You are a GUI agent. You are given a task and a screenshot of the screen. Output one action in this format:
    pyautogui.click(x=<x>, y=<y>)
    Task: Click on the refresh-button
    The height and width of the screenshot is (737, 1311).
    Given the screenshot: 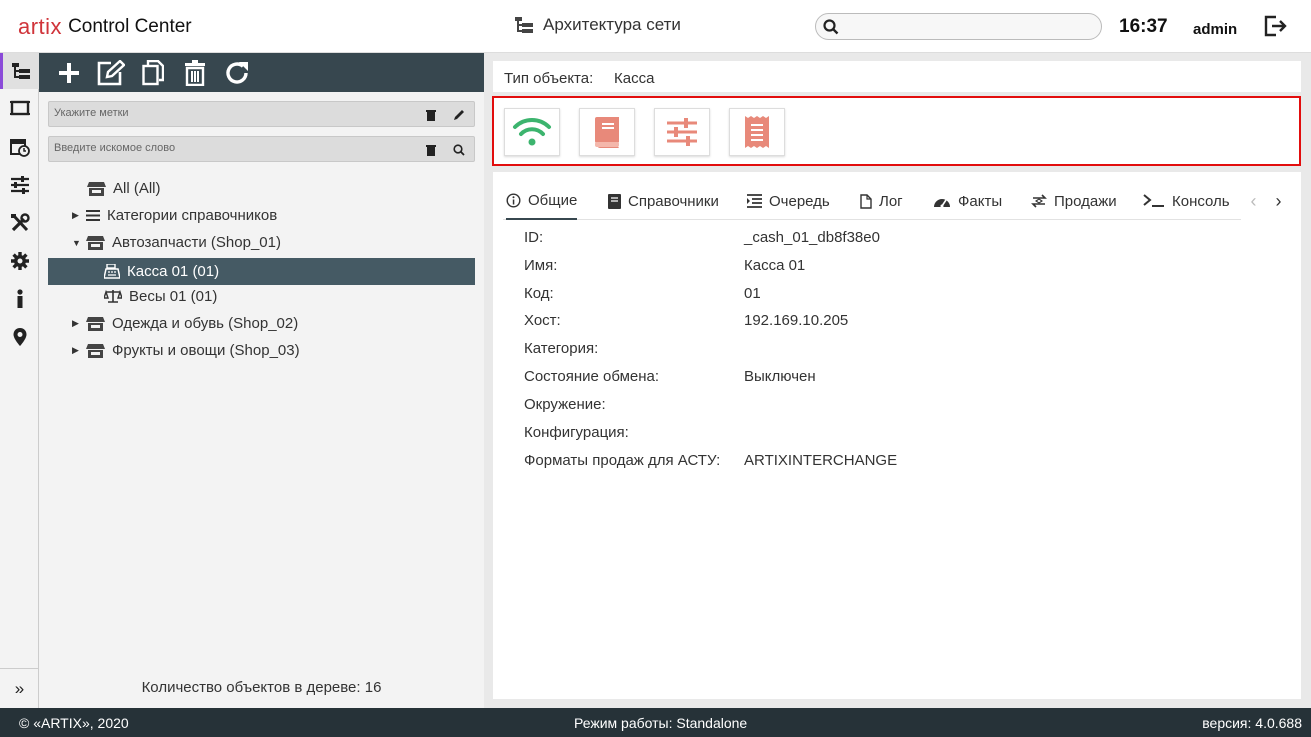 What is the action you would take?
    pyautogui.click(x=237, y=73)
    